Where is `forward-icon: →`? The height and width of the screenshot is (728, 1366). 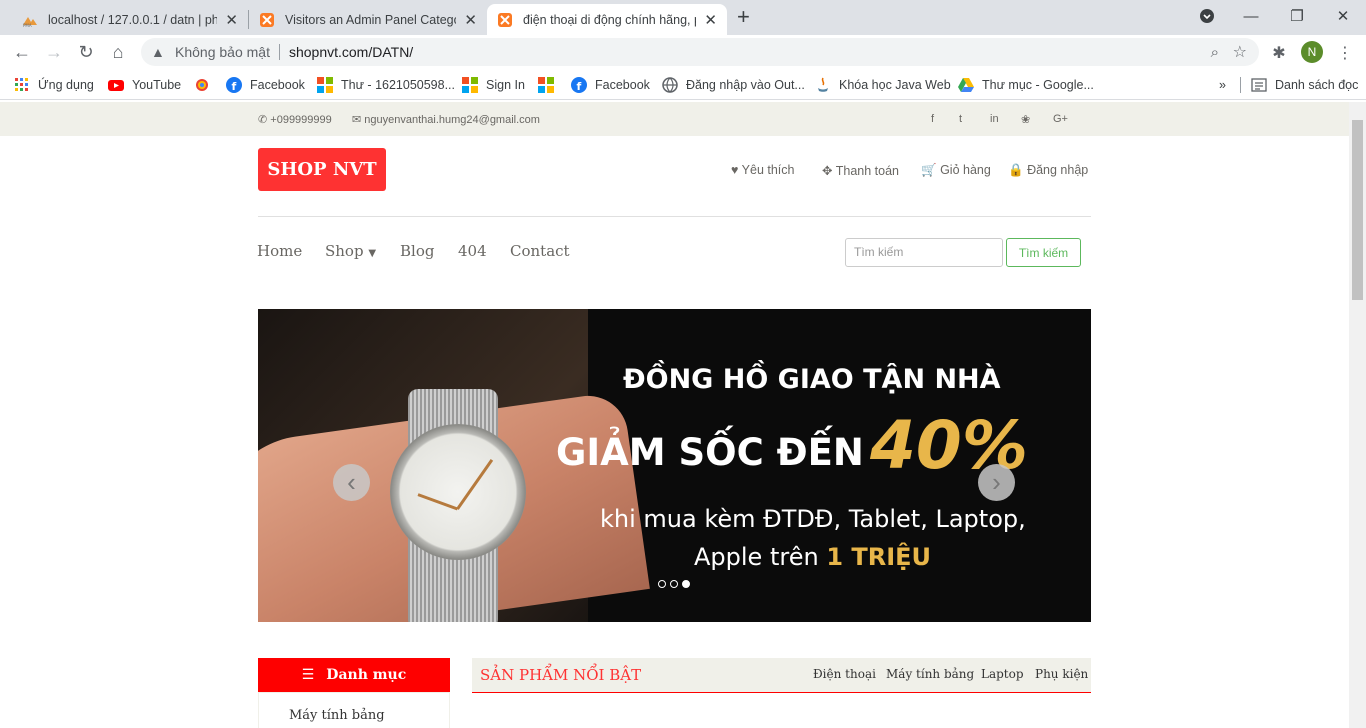 forward-icon: → is located at coordinates (54, 52).